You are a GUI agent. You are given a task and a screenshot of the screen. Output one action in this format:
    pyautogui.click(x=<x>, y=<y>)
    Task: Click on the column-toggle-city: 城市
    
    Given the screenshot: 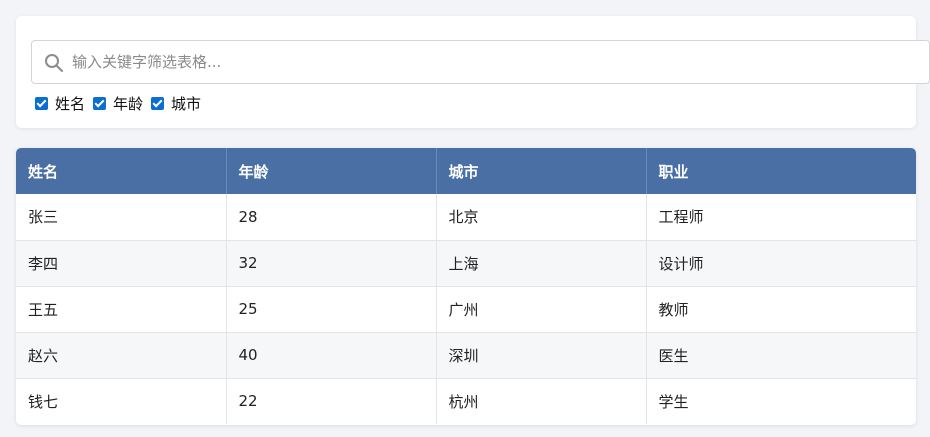 What is the action you would take?
    pyautogui.click(x=176, y=103)
    